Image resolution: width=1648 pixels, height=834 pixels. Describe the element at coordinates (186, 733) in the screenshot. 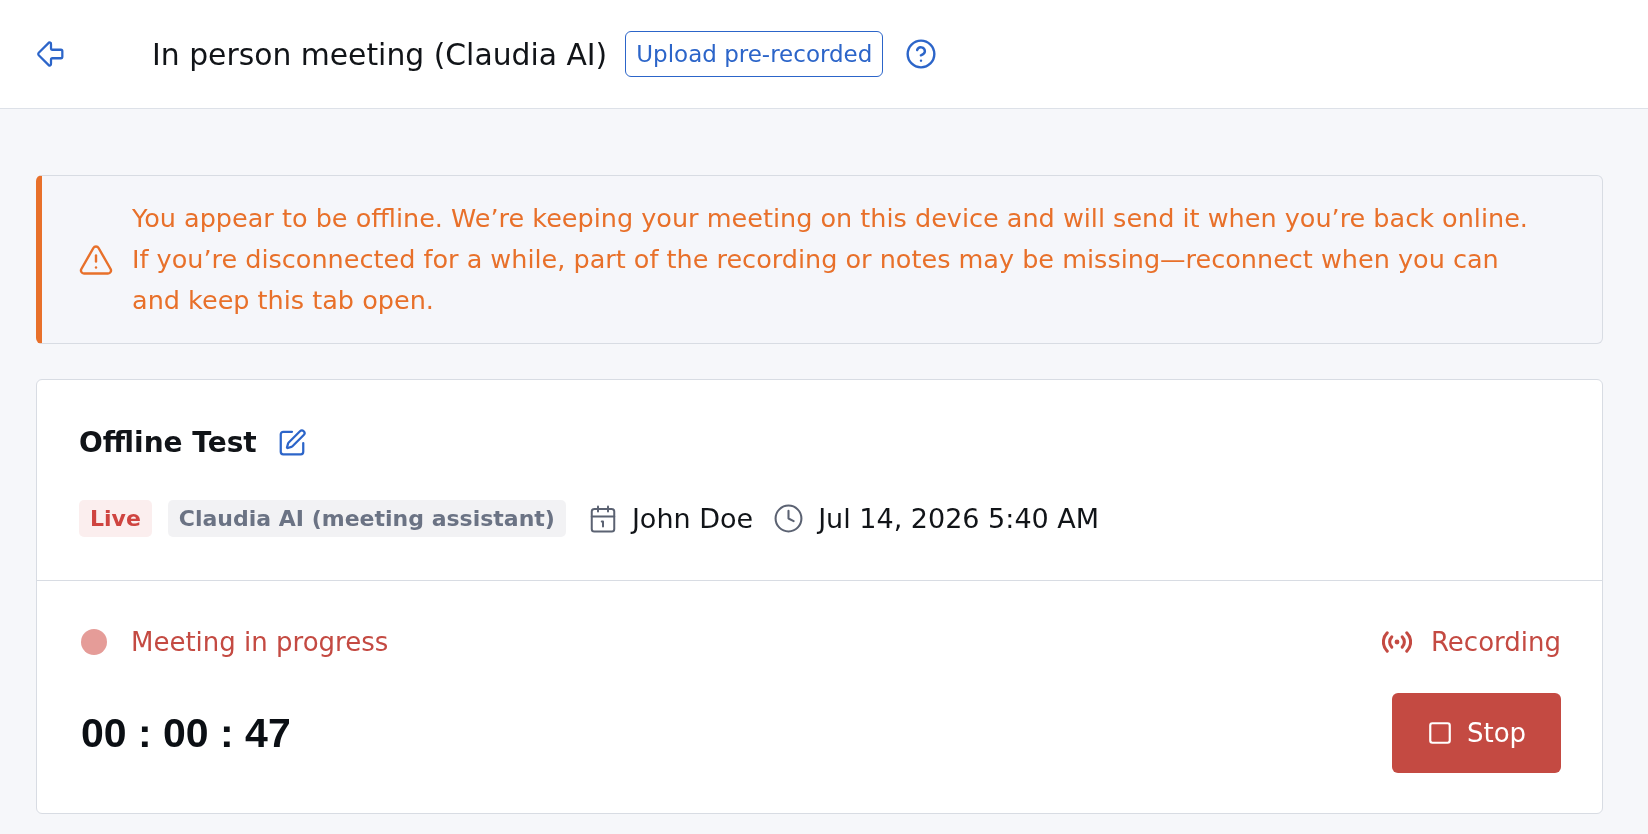

I see `elapsed-timer: 00 : 00 : 47` at that location.